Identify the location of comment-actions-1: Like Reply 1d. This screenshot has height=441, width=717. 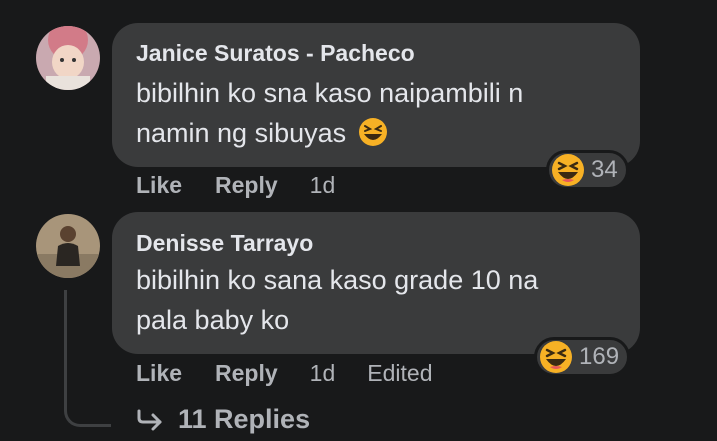
(235, 185).